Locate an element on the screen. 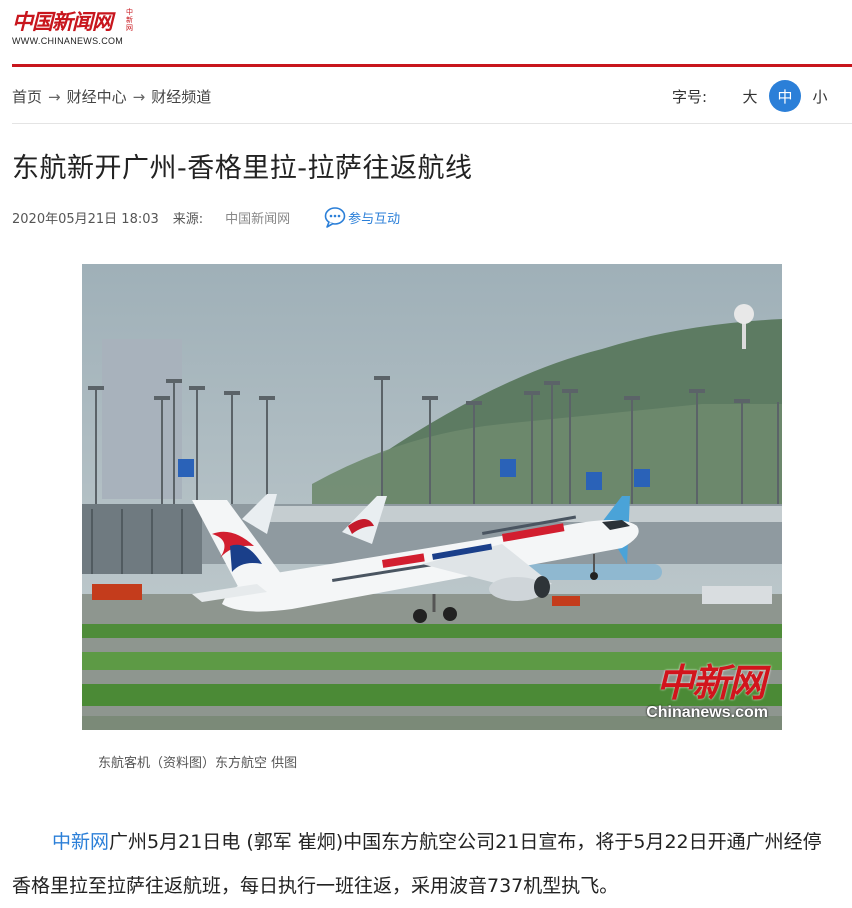 The width and height of the screenshot is (852, 908). comment-bubble-icon is located at coordinates (335, 217).